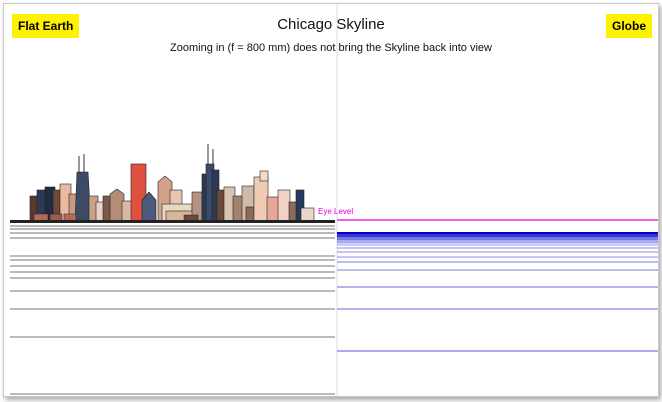  Describe the element at coordinates (336, 211) in the screenshot. I see `eye-level-label: Eye Level` at that location.